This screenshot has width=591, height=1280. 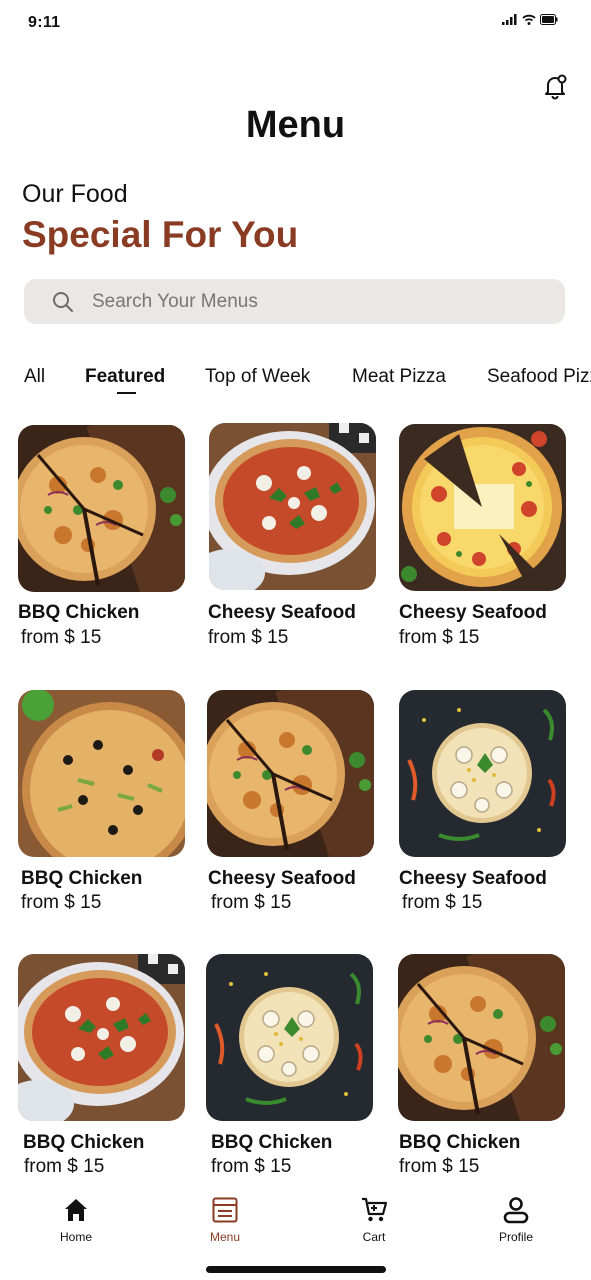 What do you see at coordinates (302, 301) in the screenshot?
I see `search-input` at bounding box center [302, 301].